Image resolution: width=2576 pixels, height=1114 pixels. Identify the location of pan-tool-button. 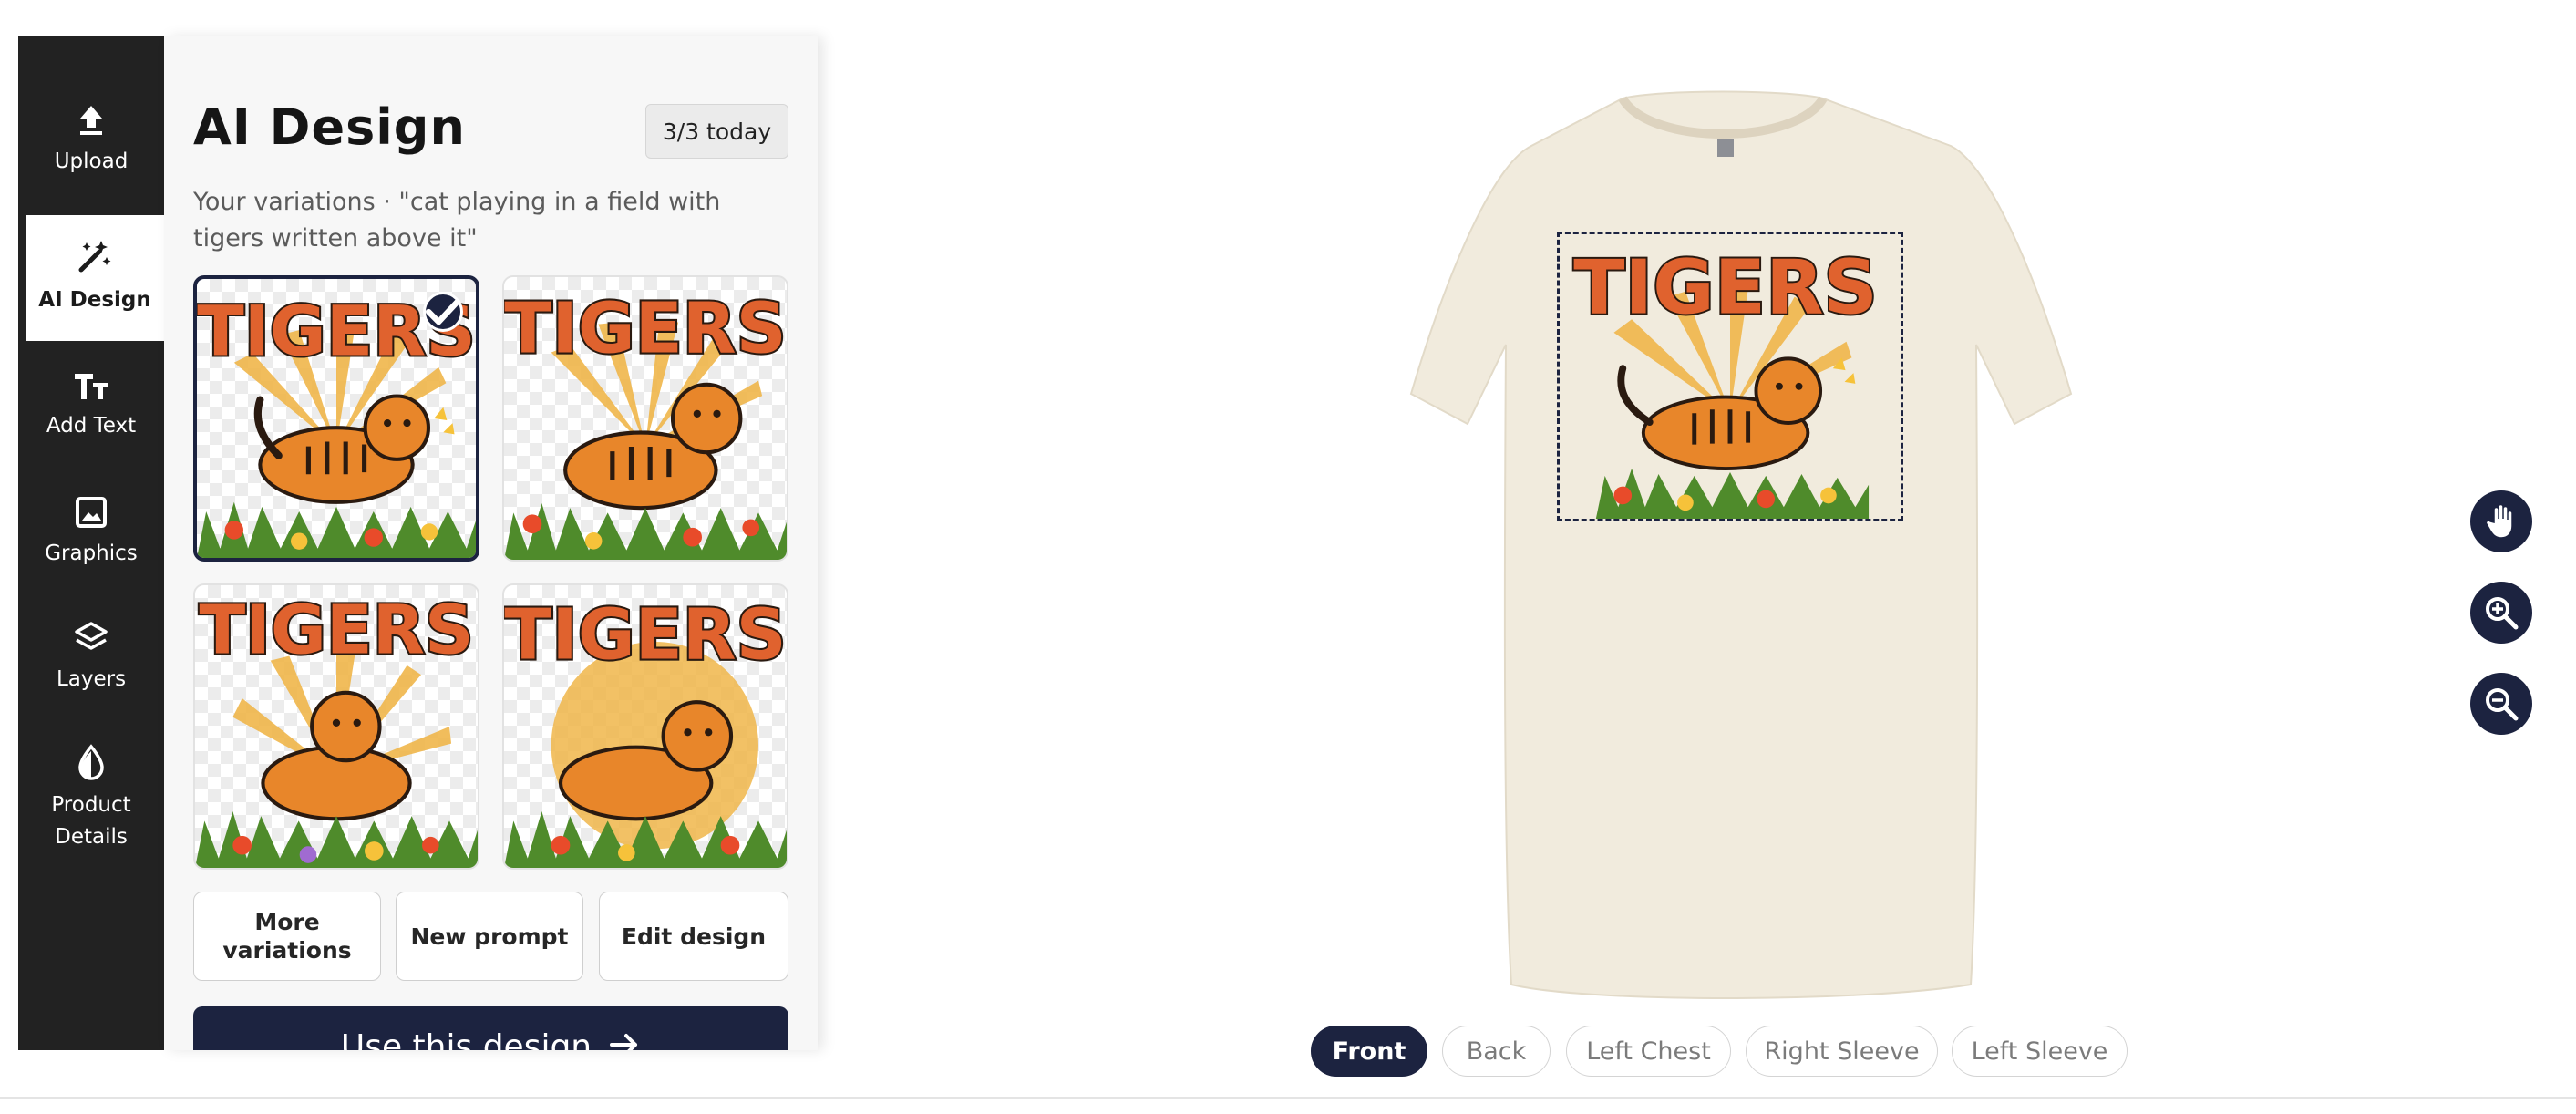
(2501, 521).